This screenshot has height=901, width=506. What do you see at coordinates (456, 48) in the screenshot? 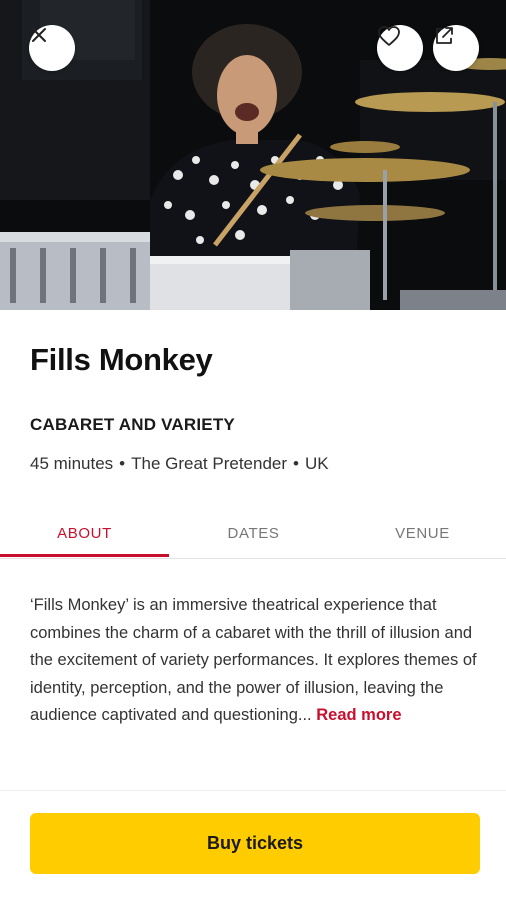
I see `share-button` at bounding box center [456, 48].